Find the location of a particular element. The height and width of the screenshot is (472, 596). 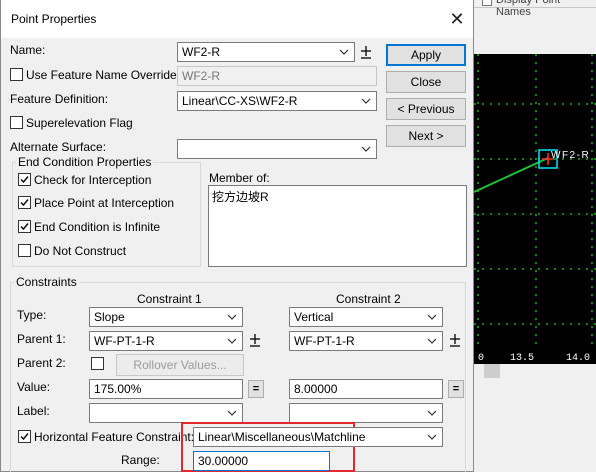

place-point-at-interception-checkbox is located at coordinates (24, 202).